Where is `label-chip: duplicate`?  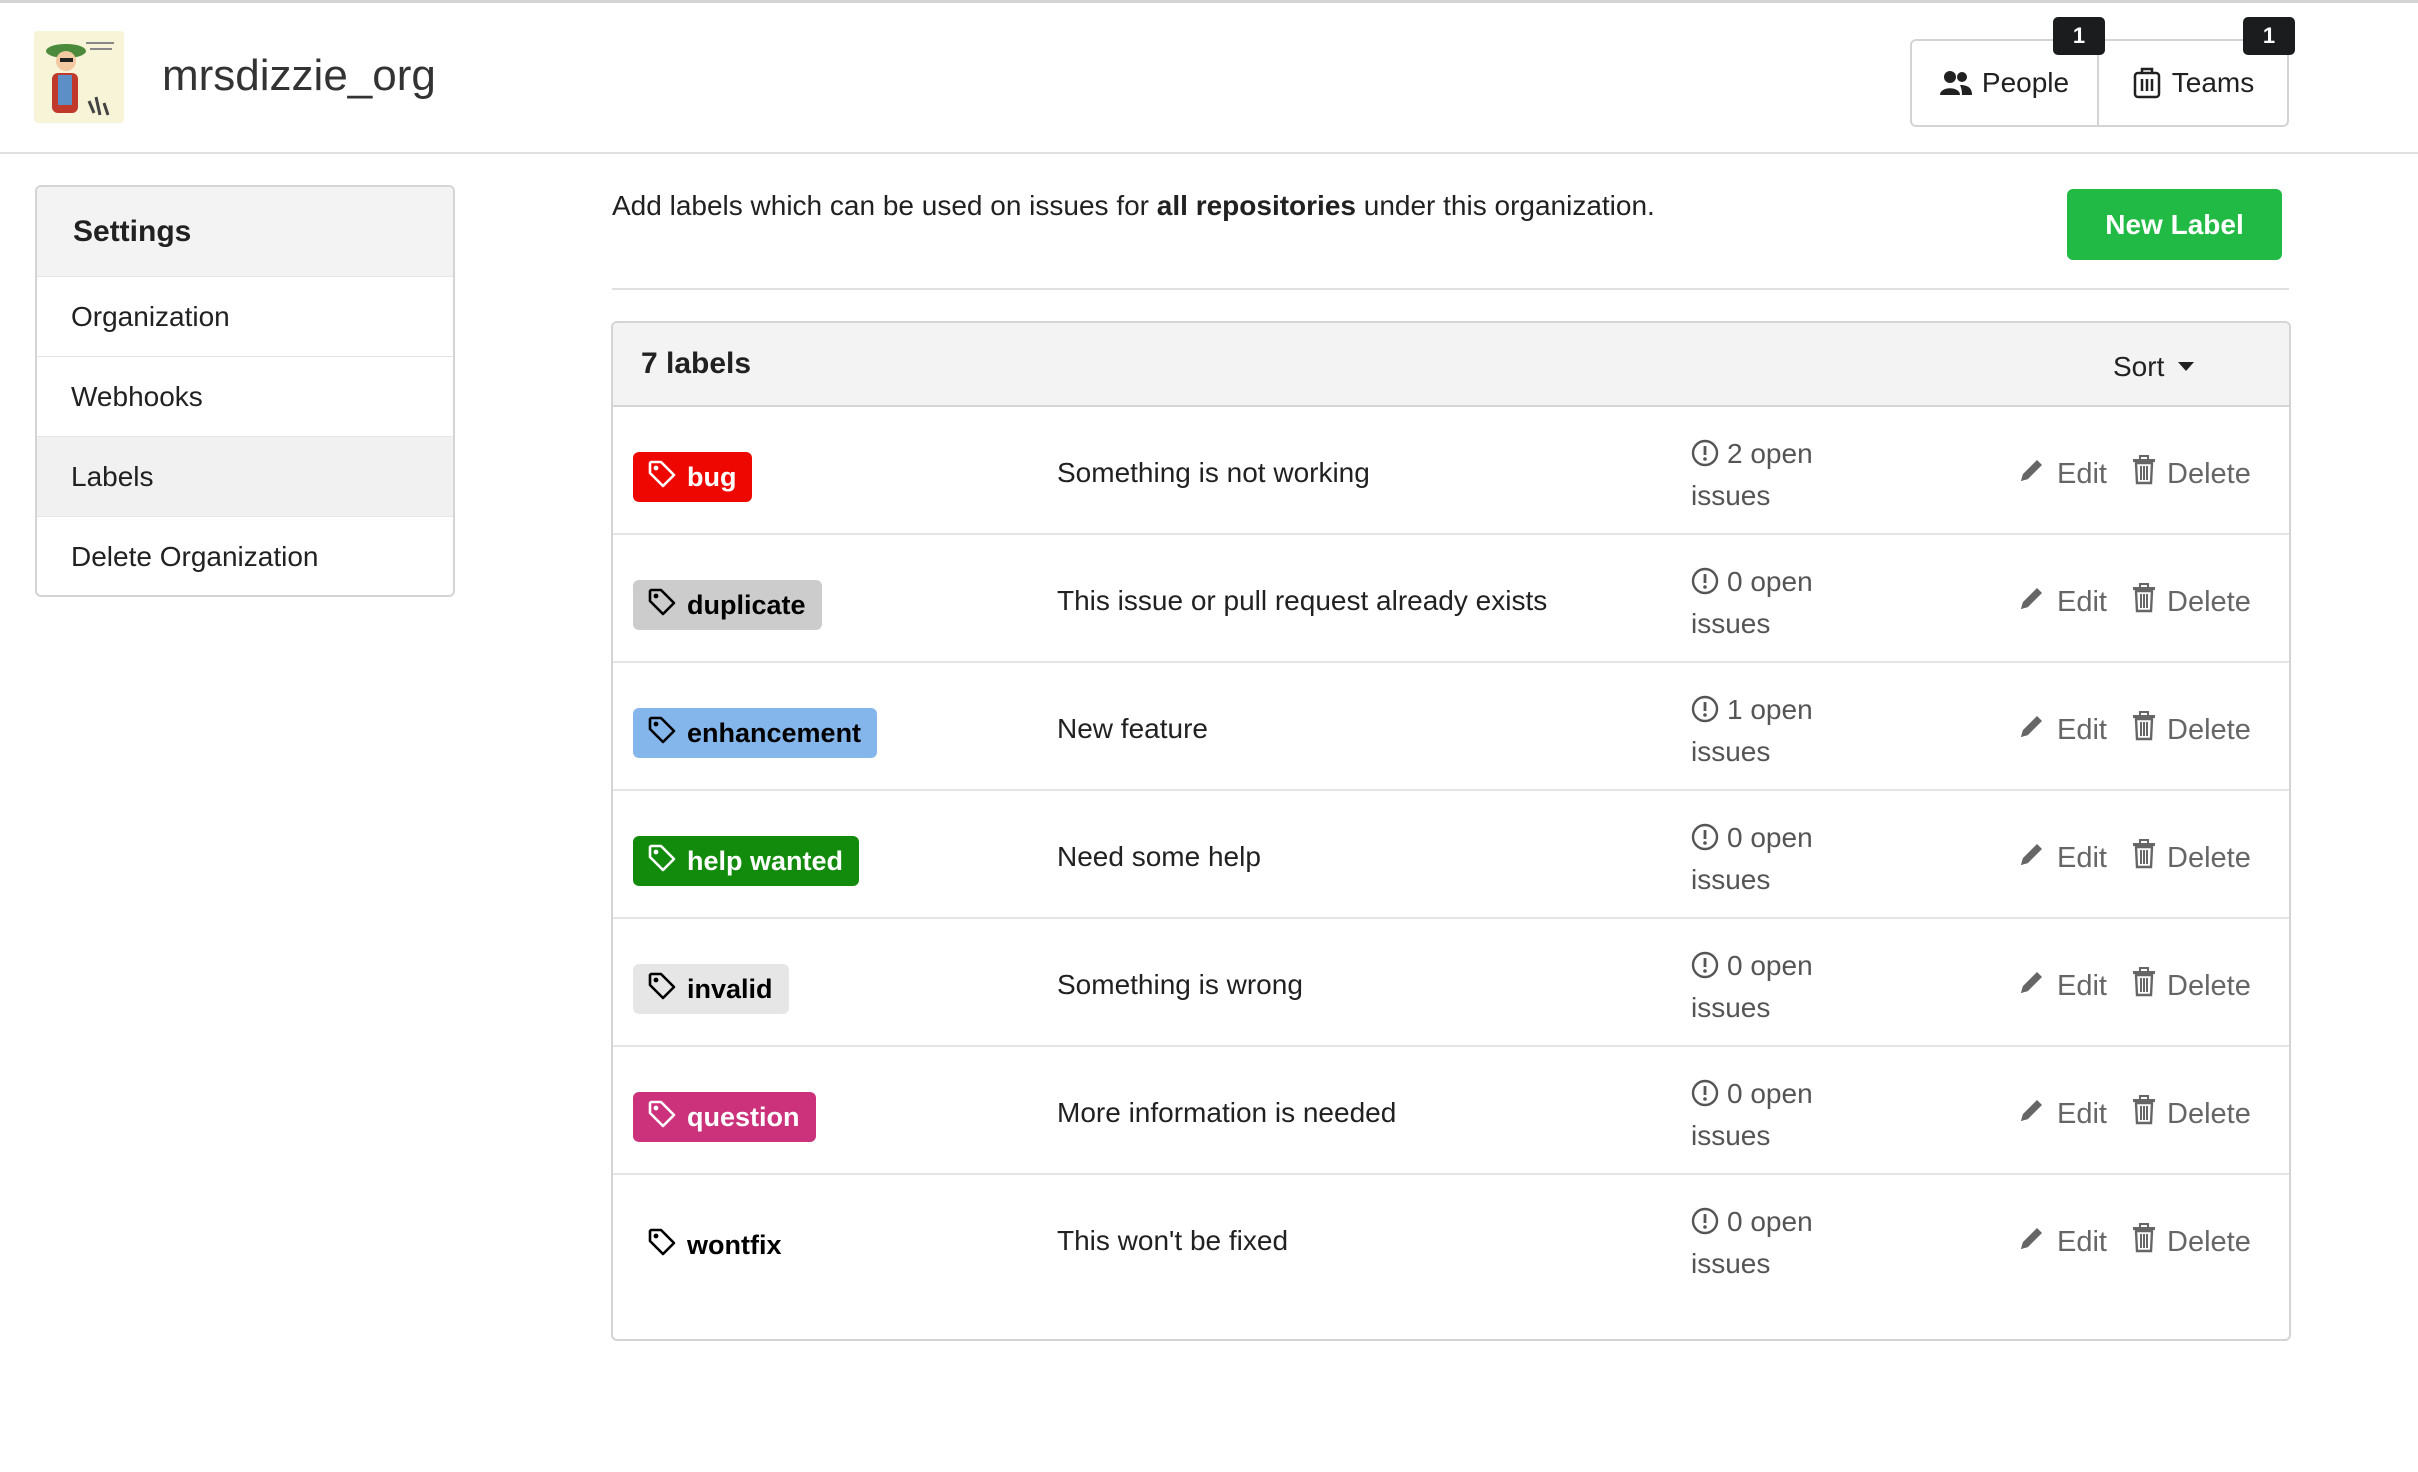 label-chip: duplicate is located at coordinates (727, 605).